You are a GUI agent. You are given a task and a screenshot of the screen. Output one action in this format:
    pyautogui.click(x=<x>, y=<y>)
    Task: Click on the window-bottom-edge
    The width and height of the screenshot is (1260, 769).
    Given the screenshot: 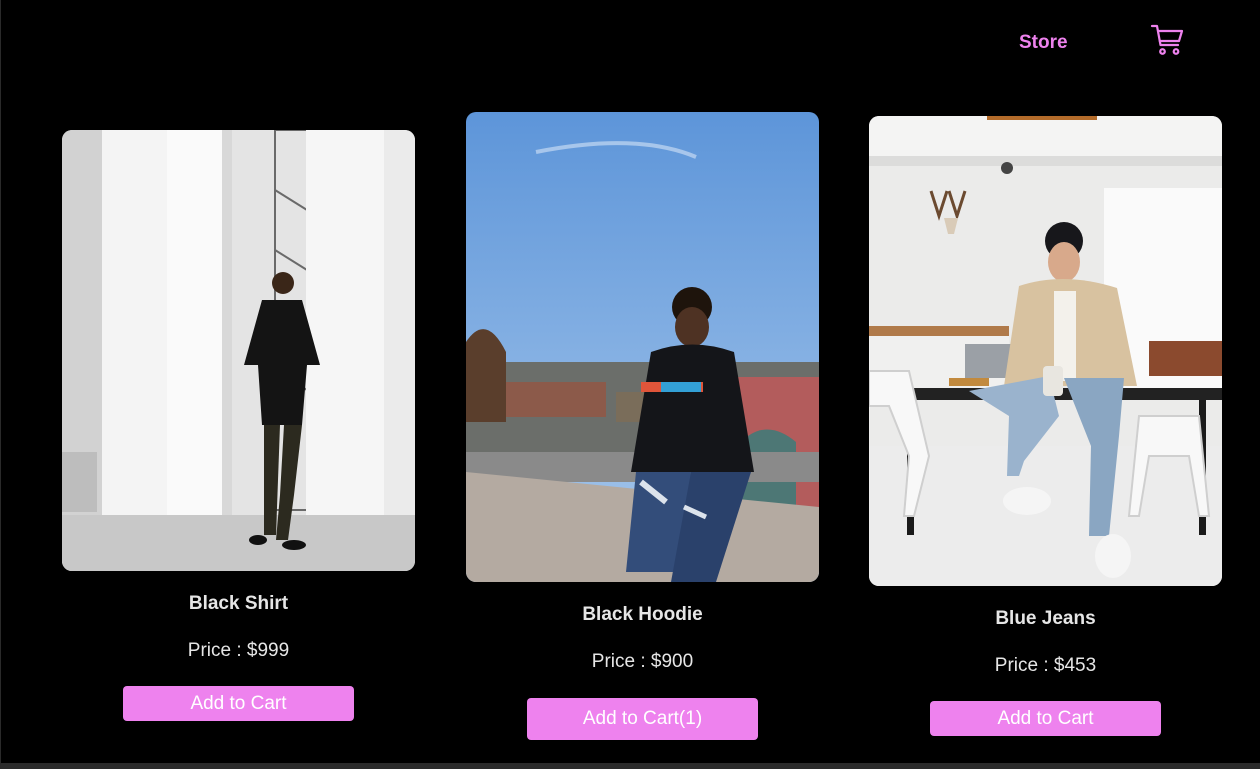 What is the action you would take?
    pyautogui.click(x=630, y=766)
    